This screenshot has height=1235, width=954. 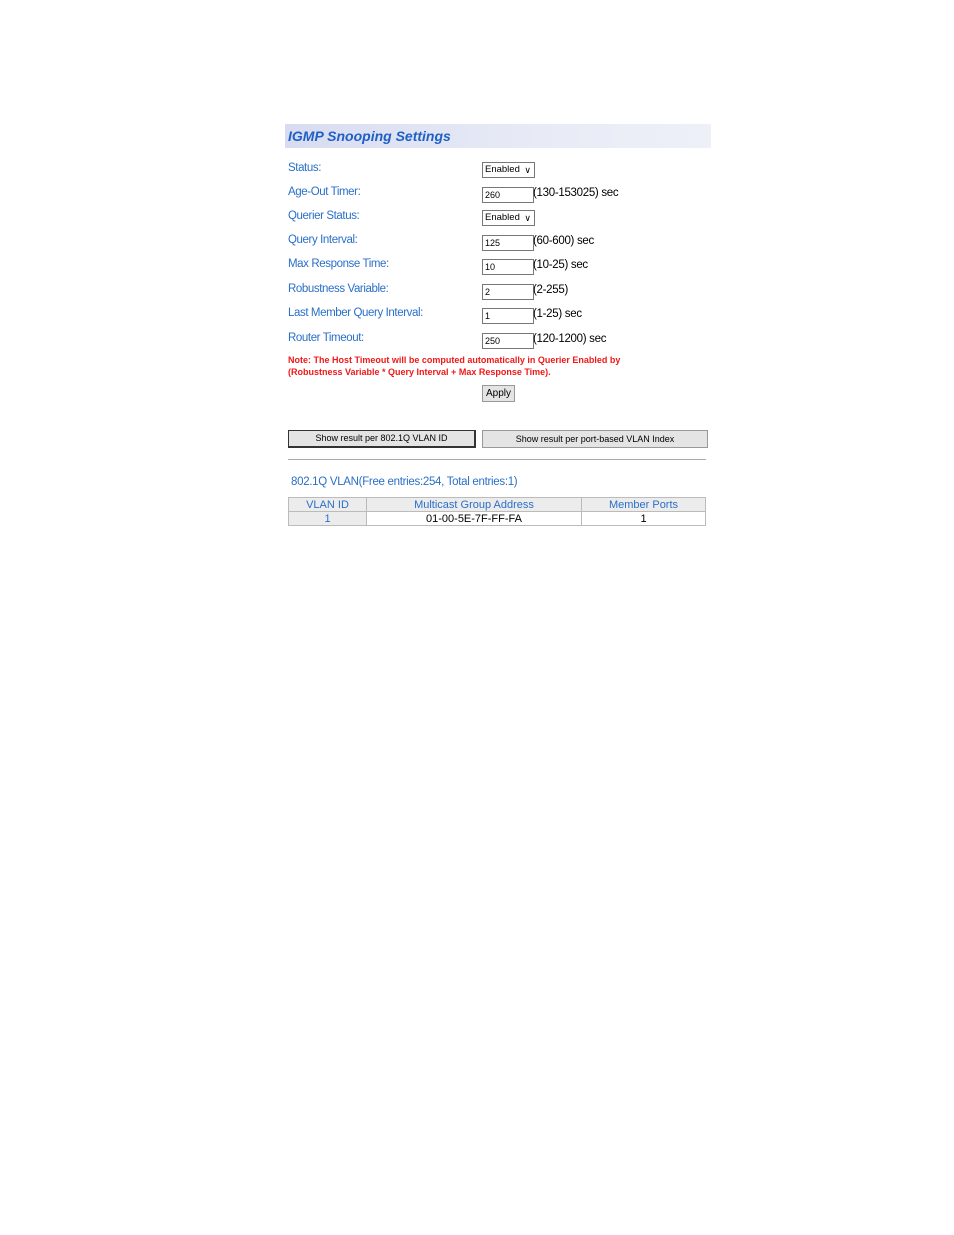 What do you see at coordinates (327, 504) in the screenshot?
I see `header-vlan-id: VLAN ID` at bounding box center [327, 504].